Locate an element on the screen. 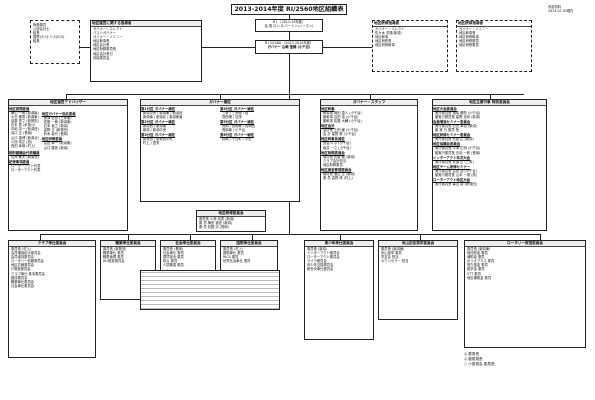  ri-president-box: R I （2013-14年度） 会 長 ロン D.バートン(ノーマン) is located at coordinates (289, 25).